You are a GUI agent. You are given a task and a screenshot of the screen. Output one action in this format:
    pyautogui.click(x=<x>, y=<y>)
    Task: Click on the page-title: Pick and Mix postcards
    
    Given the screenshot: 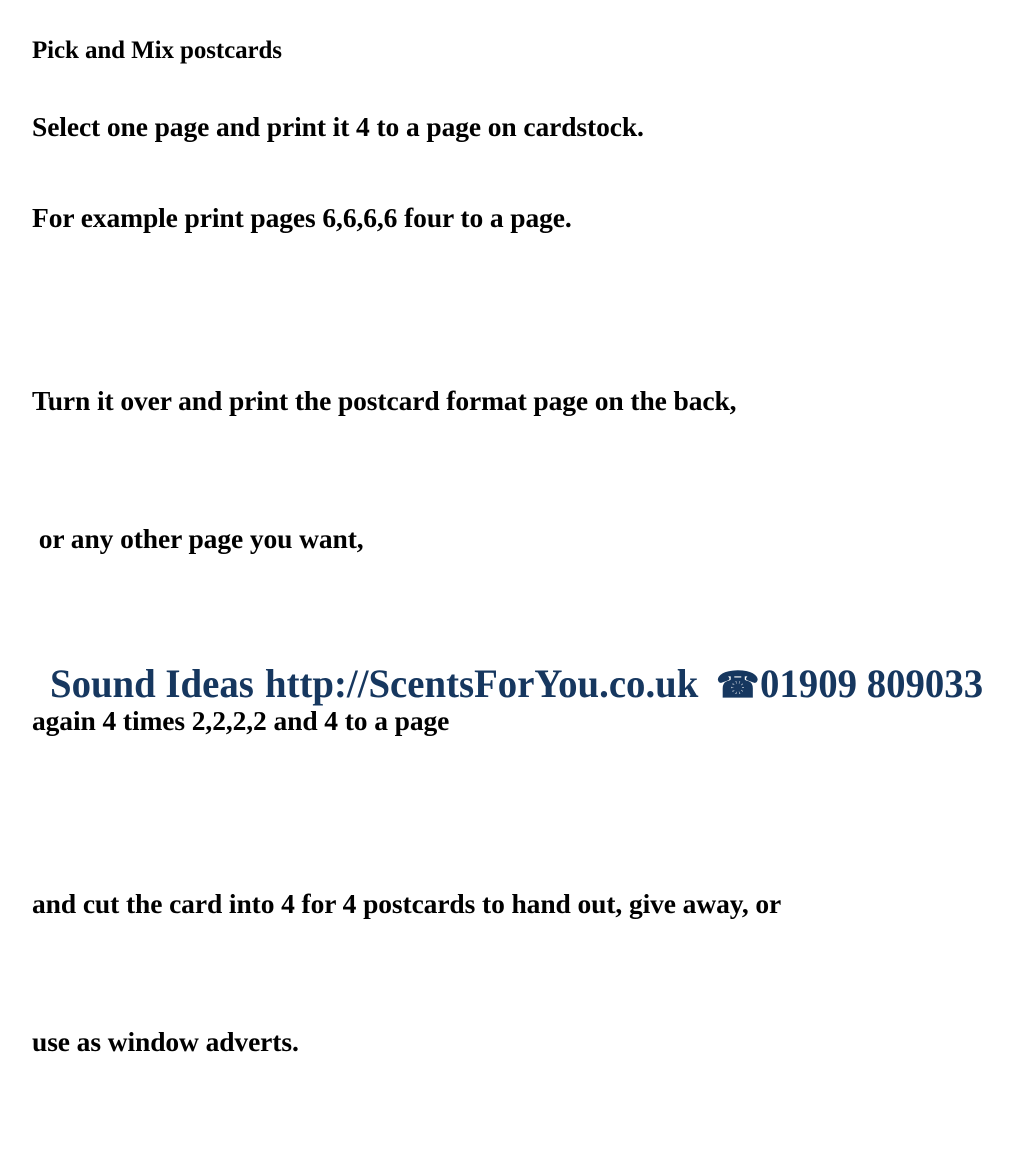 What is the action you would take?
    pyautogui.click(x=157, y=50)
    